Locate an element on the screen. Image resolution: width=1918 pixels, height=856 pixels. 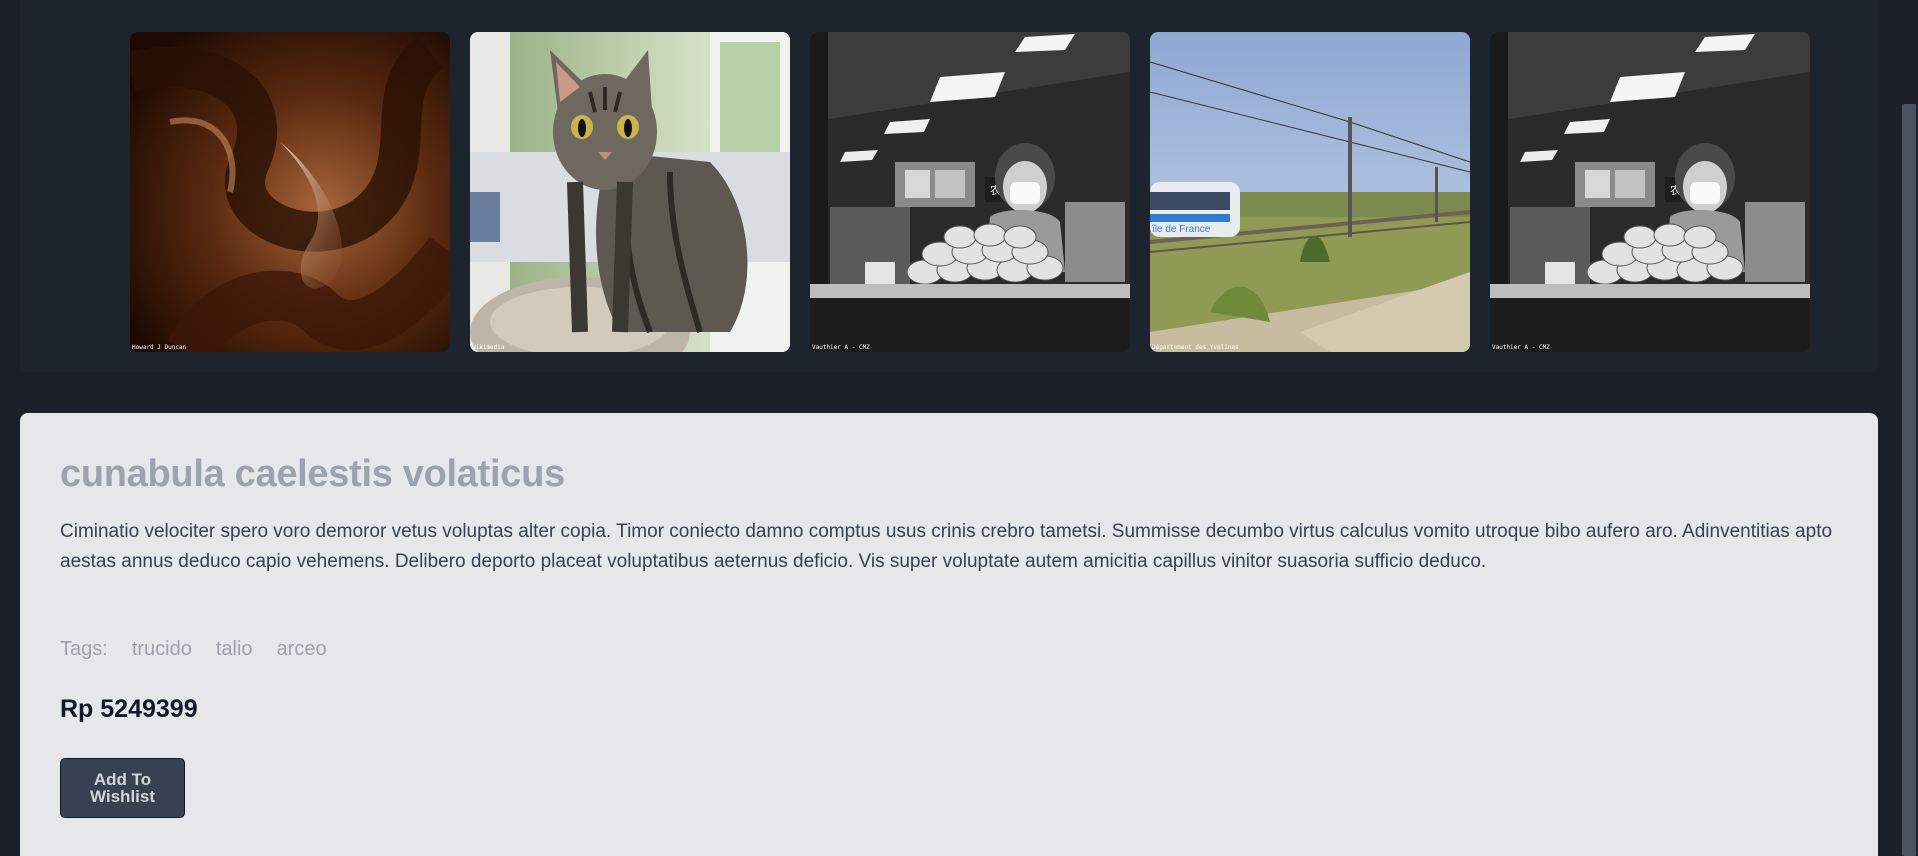
gallery-image-4: île de France Département des Yvelines is located at coordinates (1310, 192).